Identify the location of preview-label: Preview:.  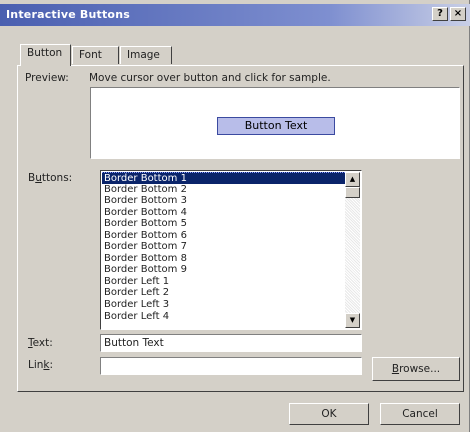
(47, 78).